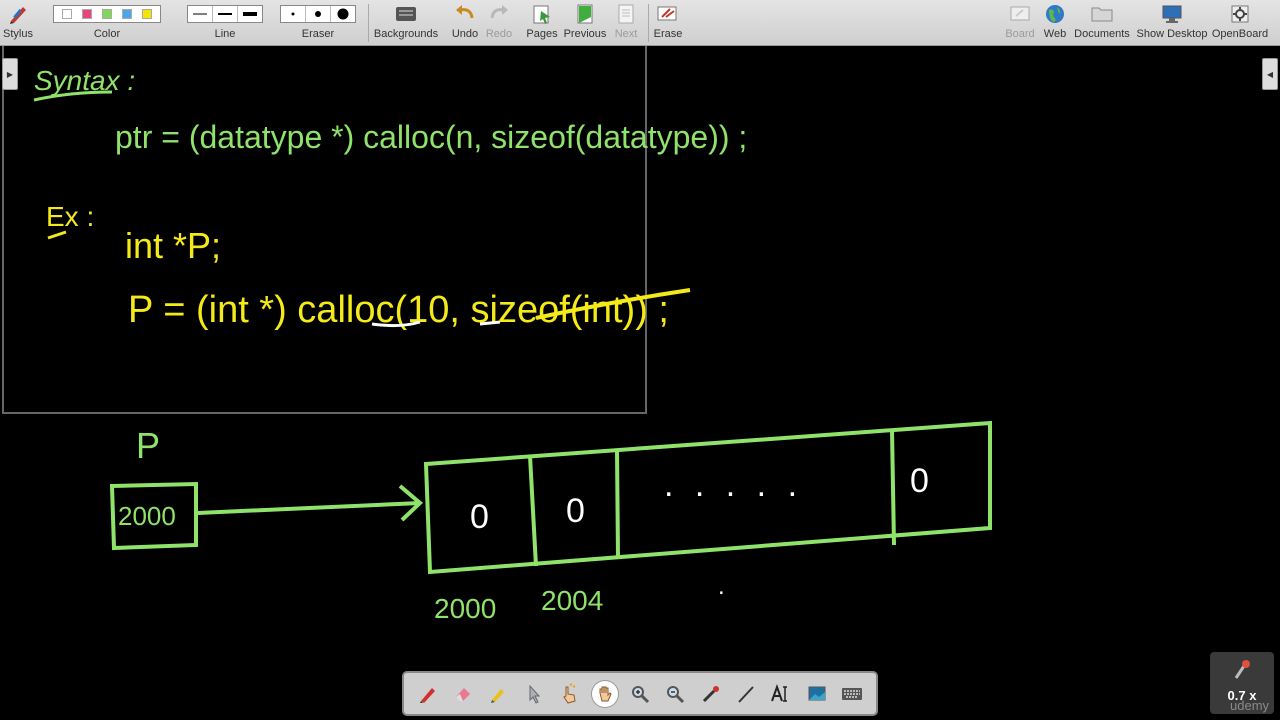 The width and height of the screenshot is (1280, 720). I want to click on laser-pointer-tool-button, so click(711, 694).